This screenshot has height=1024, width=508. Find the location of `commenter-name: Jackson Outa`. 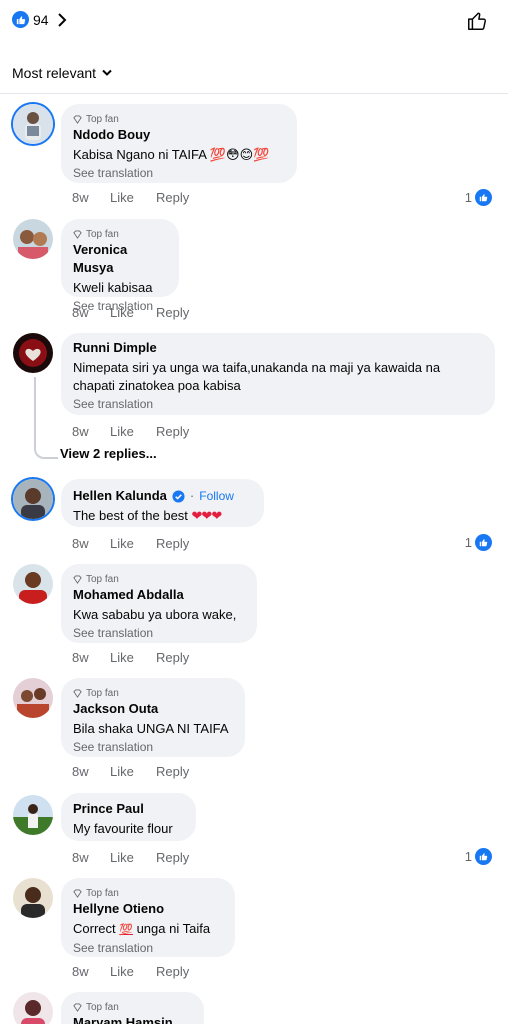

commenter-name: Jackson Outa is located at coordinates (153, 709).